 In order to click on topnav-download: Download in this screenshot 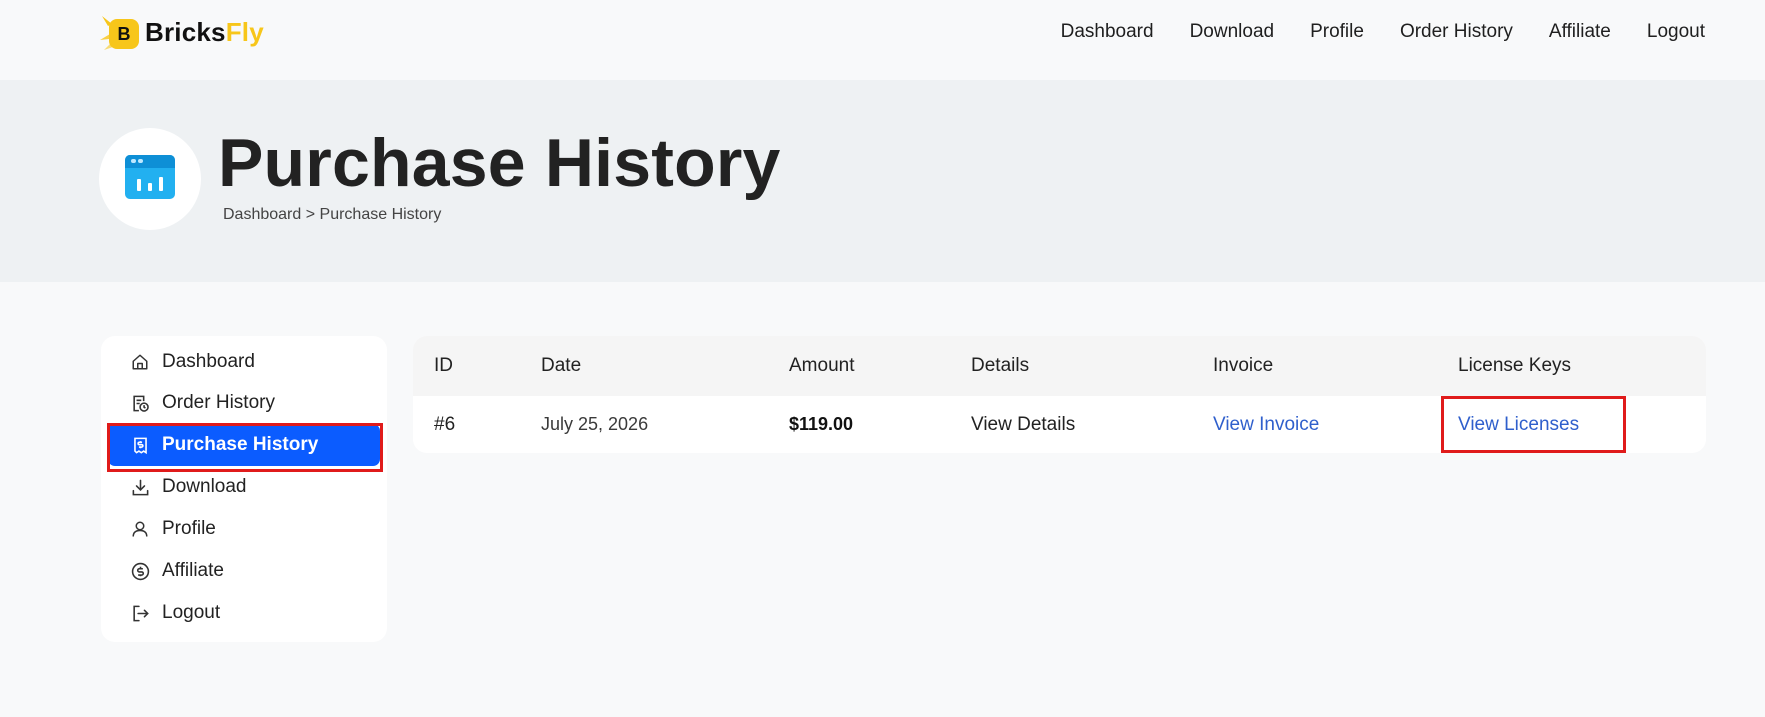, I will do `click(1232, 32)`.